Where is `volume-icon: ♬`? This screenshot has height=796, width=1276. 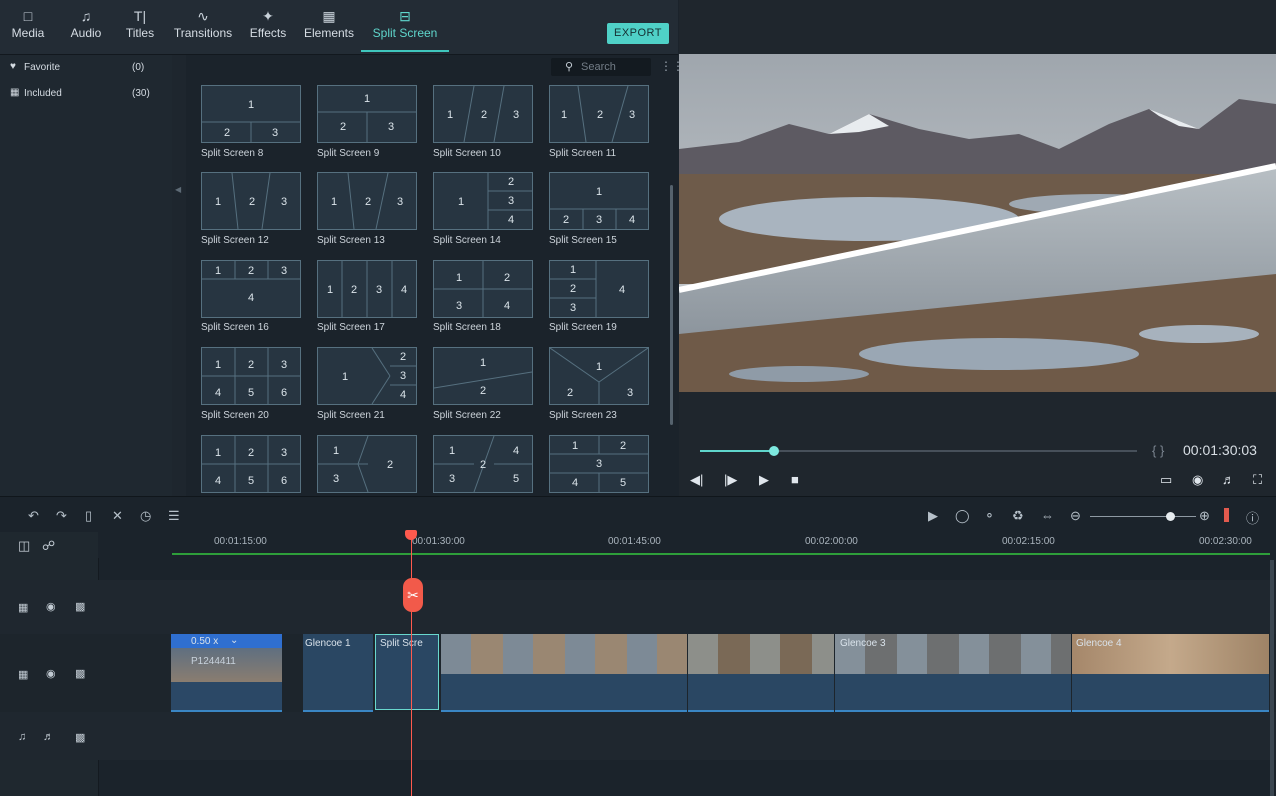 volume-icon: ♬ is located at coordinates (1228, 479).